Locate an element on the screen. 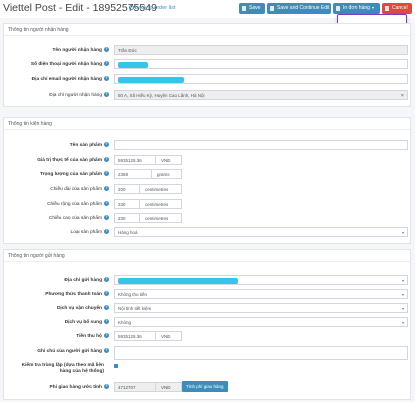  extra-service-label: Dịch vụ bổ sung? is located at coordinates (87, 322).